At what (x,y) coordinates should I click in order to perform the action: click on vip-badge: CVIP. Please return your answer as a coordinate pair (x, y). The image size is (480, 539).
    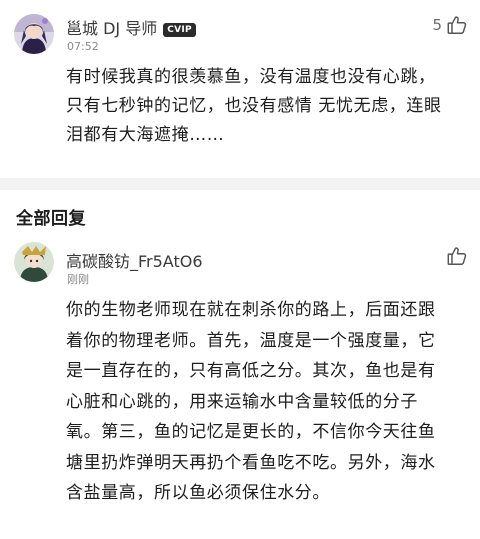
    Looking at the image, I should click on (179, 30).